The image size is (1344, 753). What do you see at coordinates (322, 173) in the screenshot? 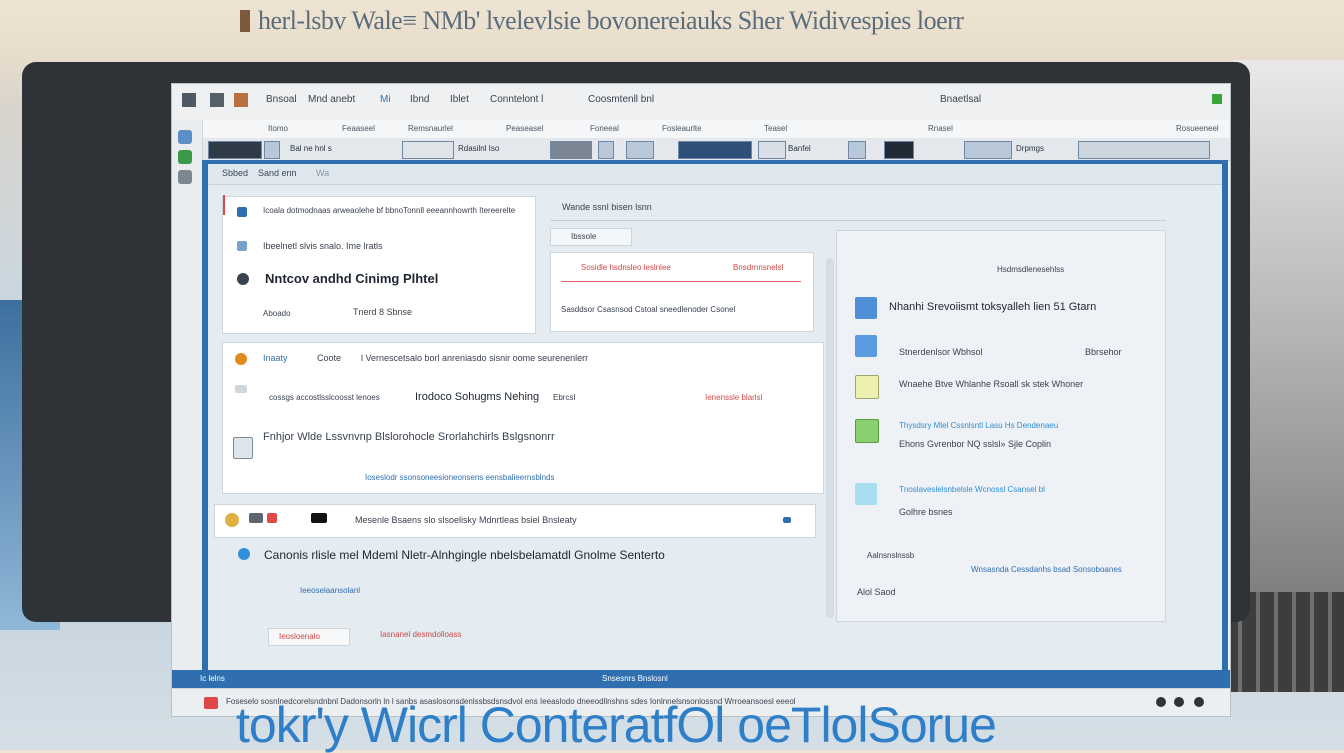
I see `dialog-tab-3: Wa` at bounding box center [322, 173].